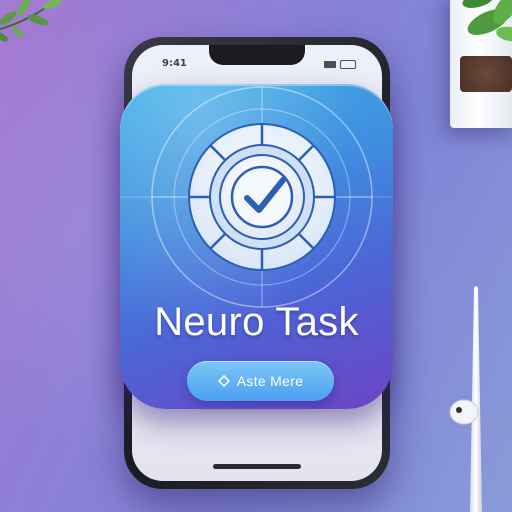 This screenshot has width=512, height=512. Describe the element at coordinates (257, 55) in the screenshot. I see `phone-notch` at that location.